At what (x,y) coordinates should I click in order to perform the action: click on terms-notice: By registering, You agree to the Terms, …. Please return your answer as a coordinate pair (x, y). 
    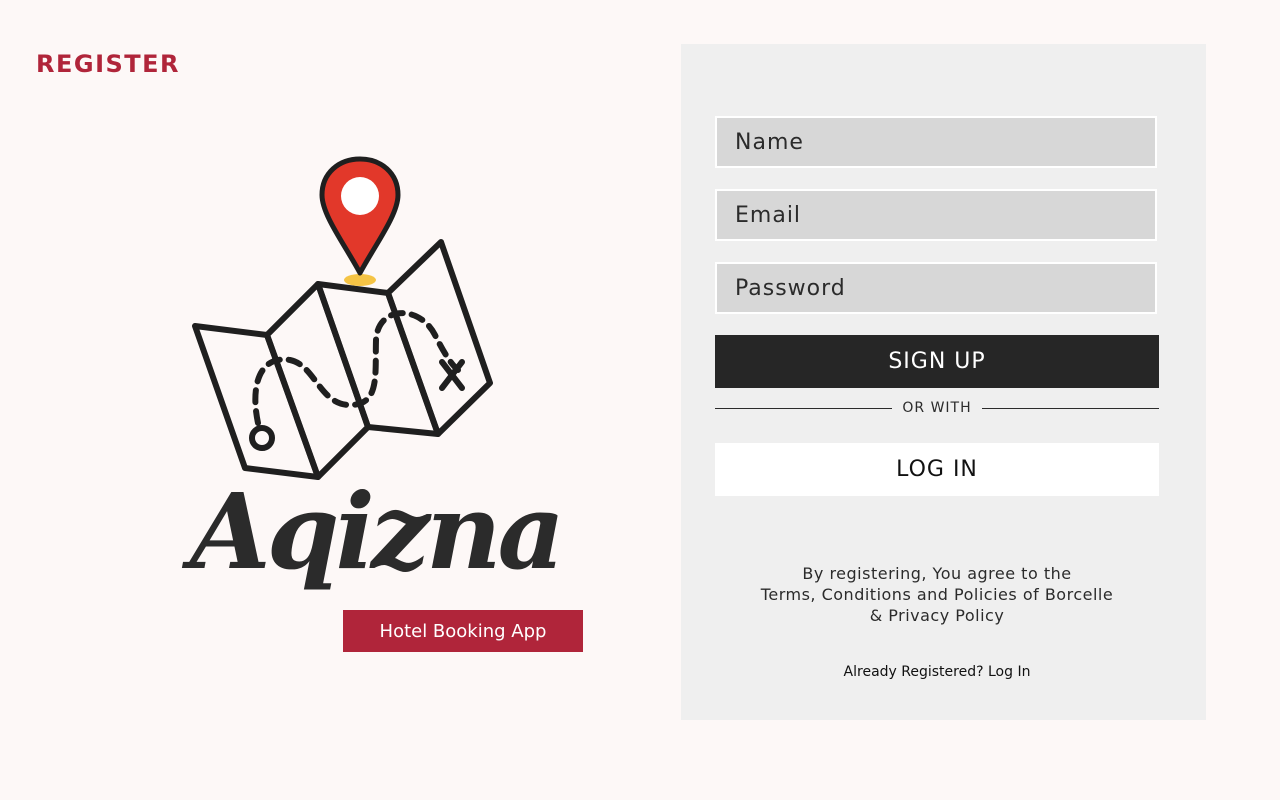
    Looking at the image, I should click on (937, 594).